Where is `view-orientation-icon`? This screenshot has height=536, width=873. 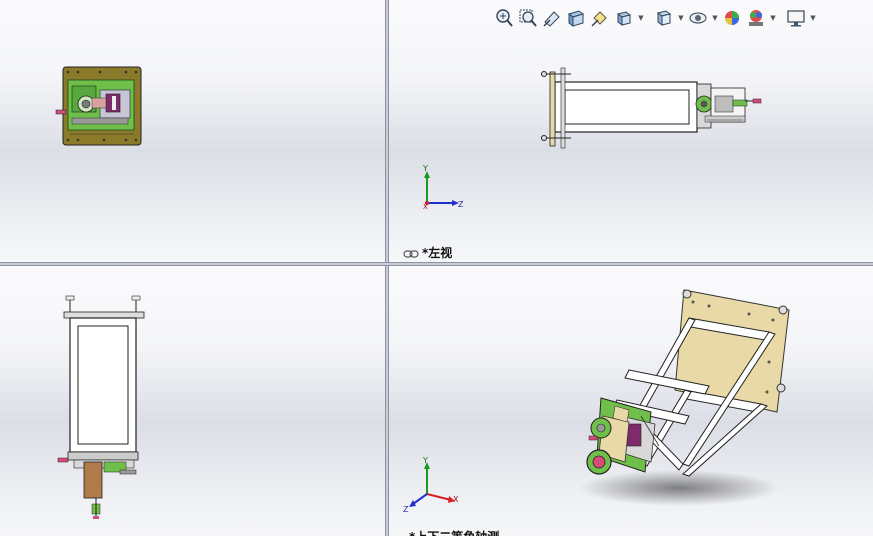
view-orientation-icon is located at coordinates (624, 18).